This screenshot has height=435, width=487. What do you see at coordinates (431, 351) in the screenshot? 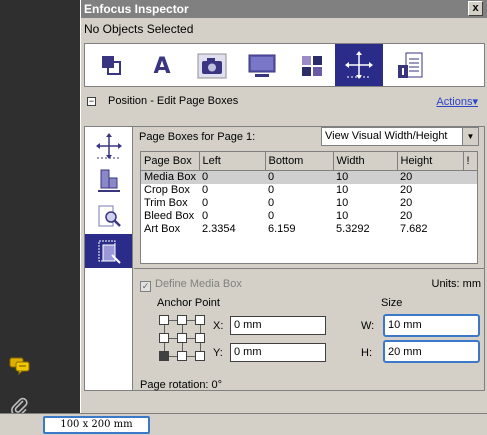
I see `height-field: 20 mm` at bounding box center [431, 351].